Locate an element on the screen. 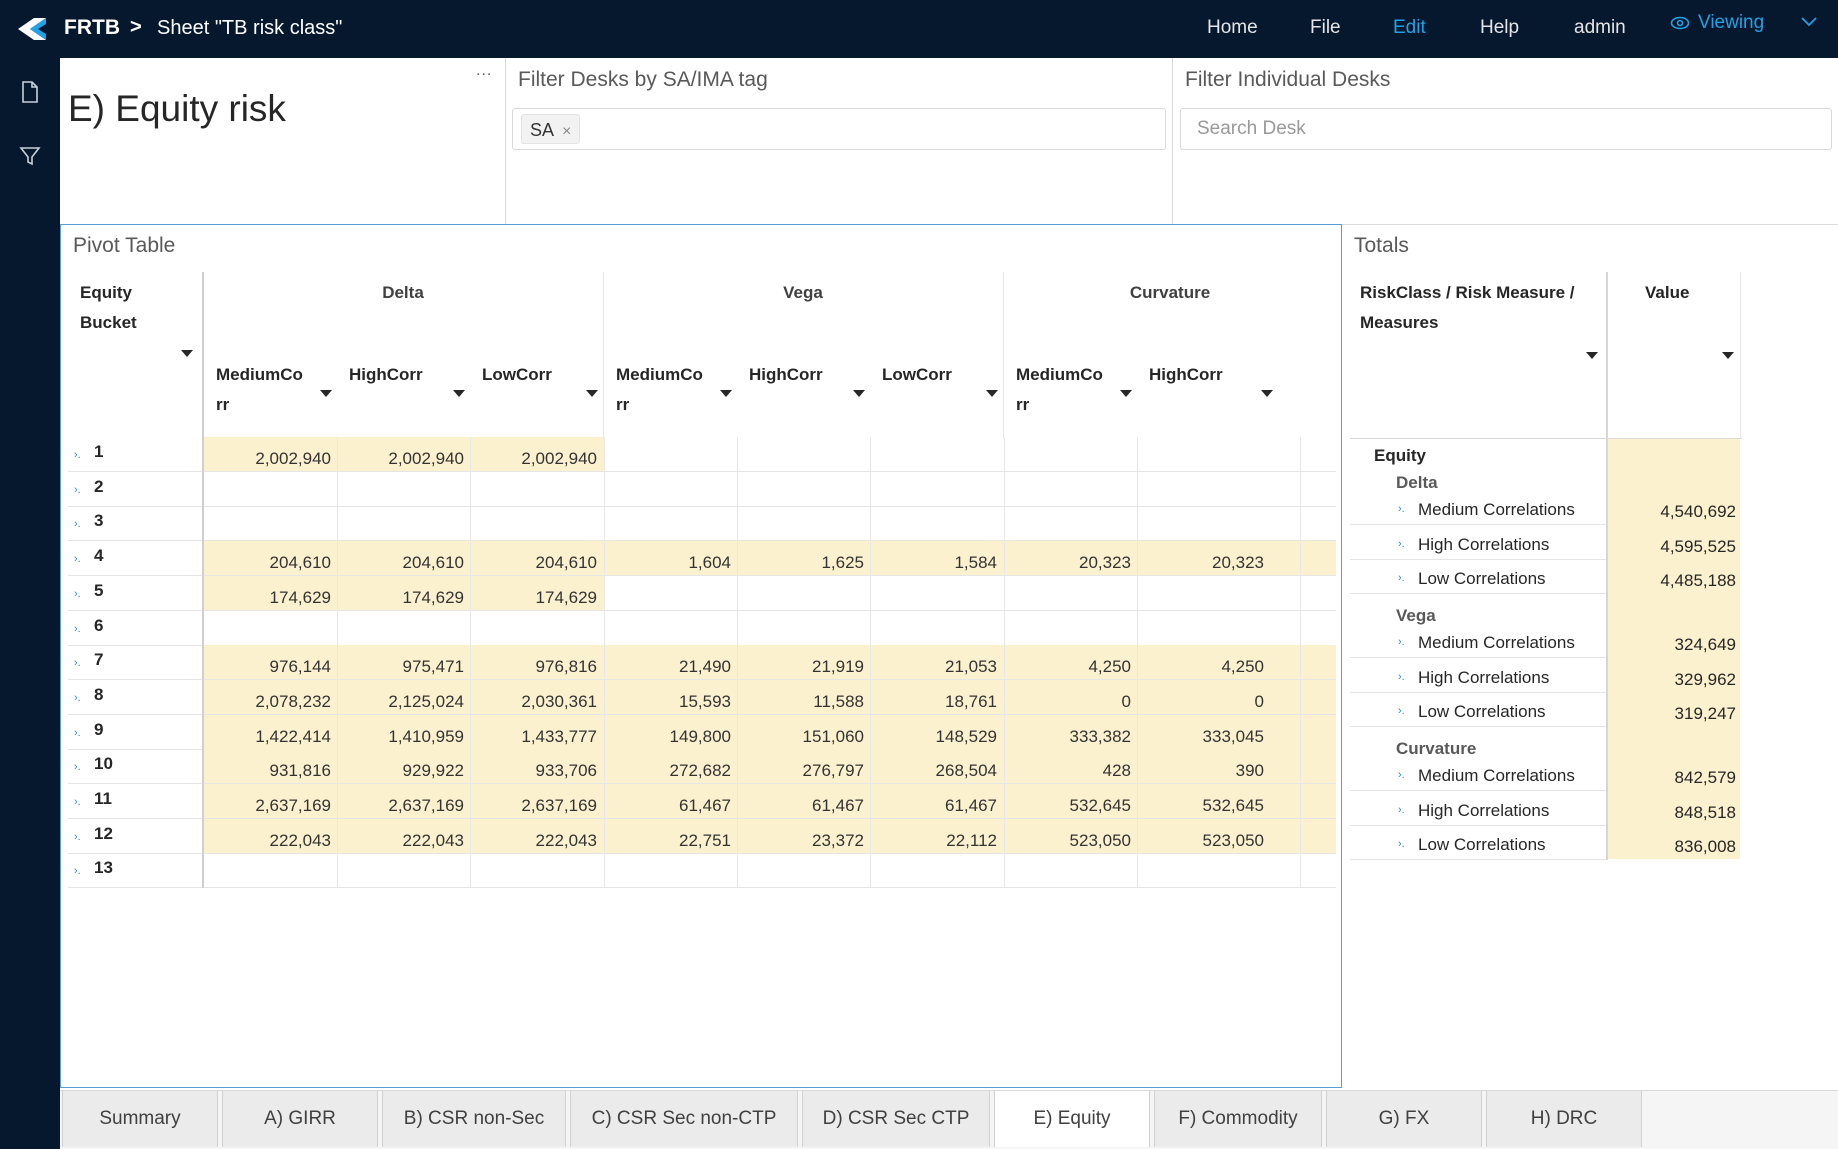 Image resolution: width=1838 pixels, height=1149 pixels. table-cell: 18,761 is located at coordinates (936, 697).